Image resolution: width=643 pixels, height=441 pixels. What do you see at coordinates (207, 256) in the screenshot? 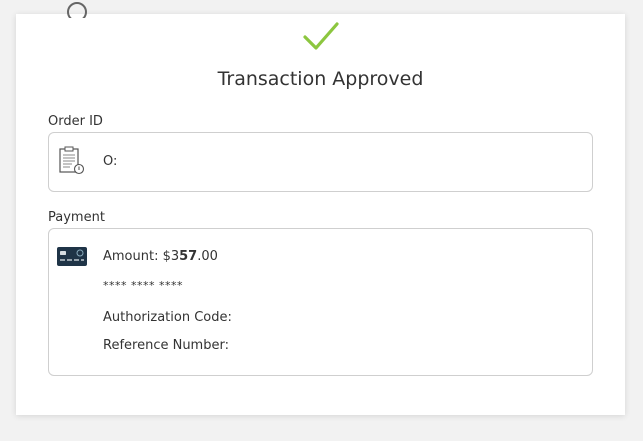
I see `amount-suffix: .00` at bounding box center [207, 256].